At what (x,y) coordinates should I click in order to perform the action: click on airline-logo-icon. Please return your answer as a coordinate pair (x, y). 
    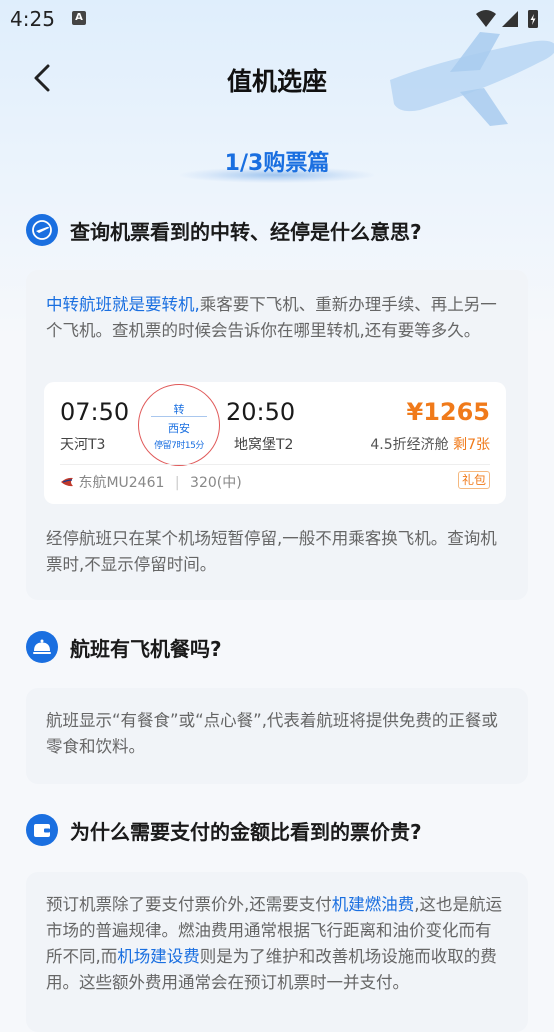
    Looking at the image, I should click on (67, 482).